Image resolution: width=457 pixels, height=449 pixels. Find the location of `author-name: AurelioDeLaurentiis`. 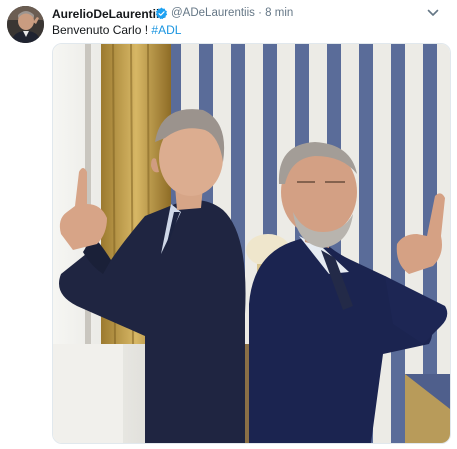

author-name: AurelioDeLaurentiis is located at coordinates (109, 14).